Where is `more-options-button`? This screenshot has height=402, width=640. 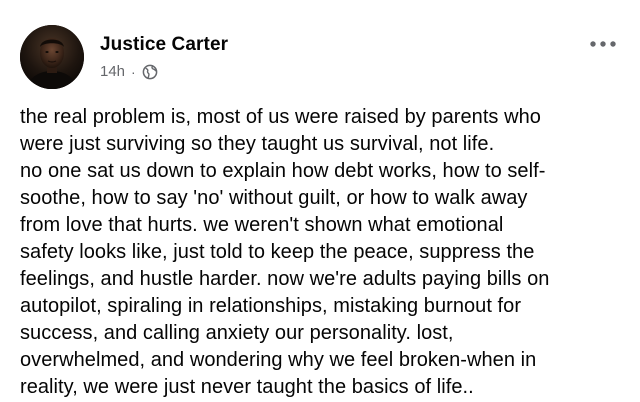
more-options-button is located at coordinates (603, 44).